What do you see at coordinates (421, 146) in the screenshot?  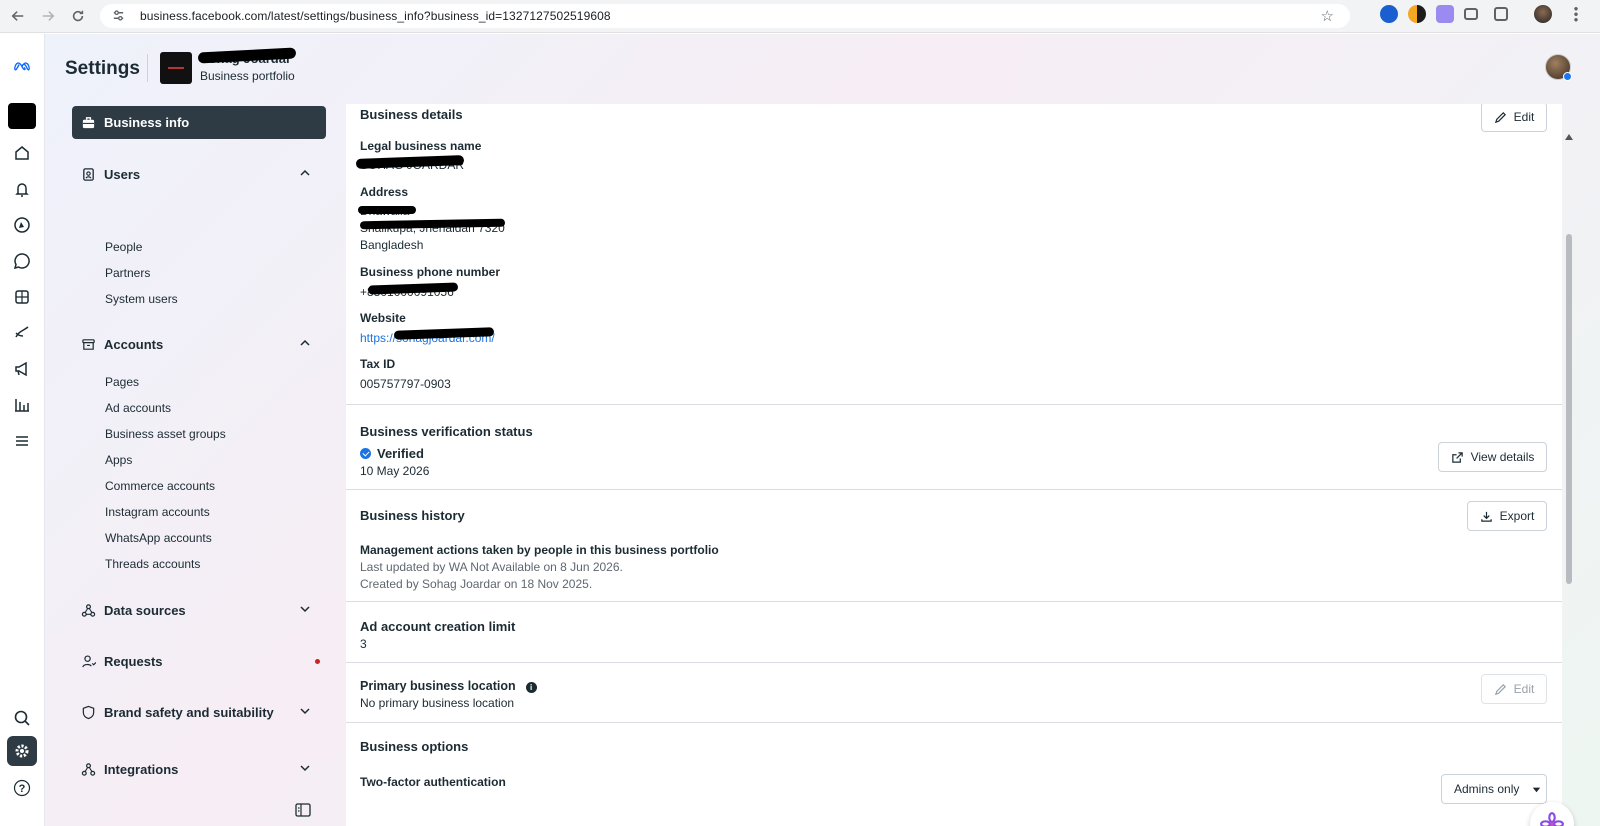 I see `legal-name-label: Legal business name` at bounding box center [421, 146].